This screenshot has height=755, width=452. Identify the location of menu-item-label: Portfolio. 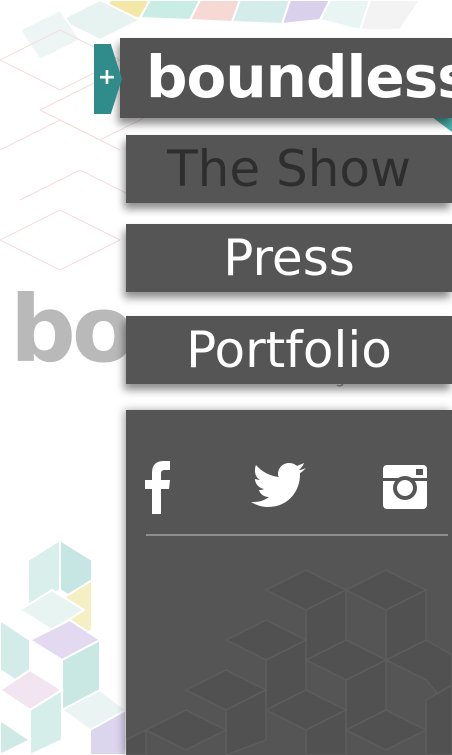
(289, 350).